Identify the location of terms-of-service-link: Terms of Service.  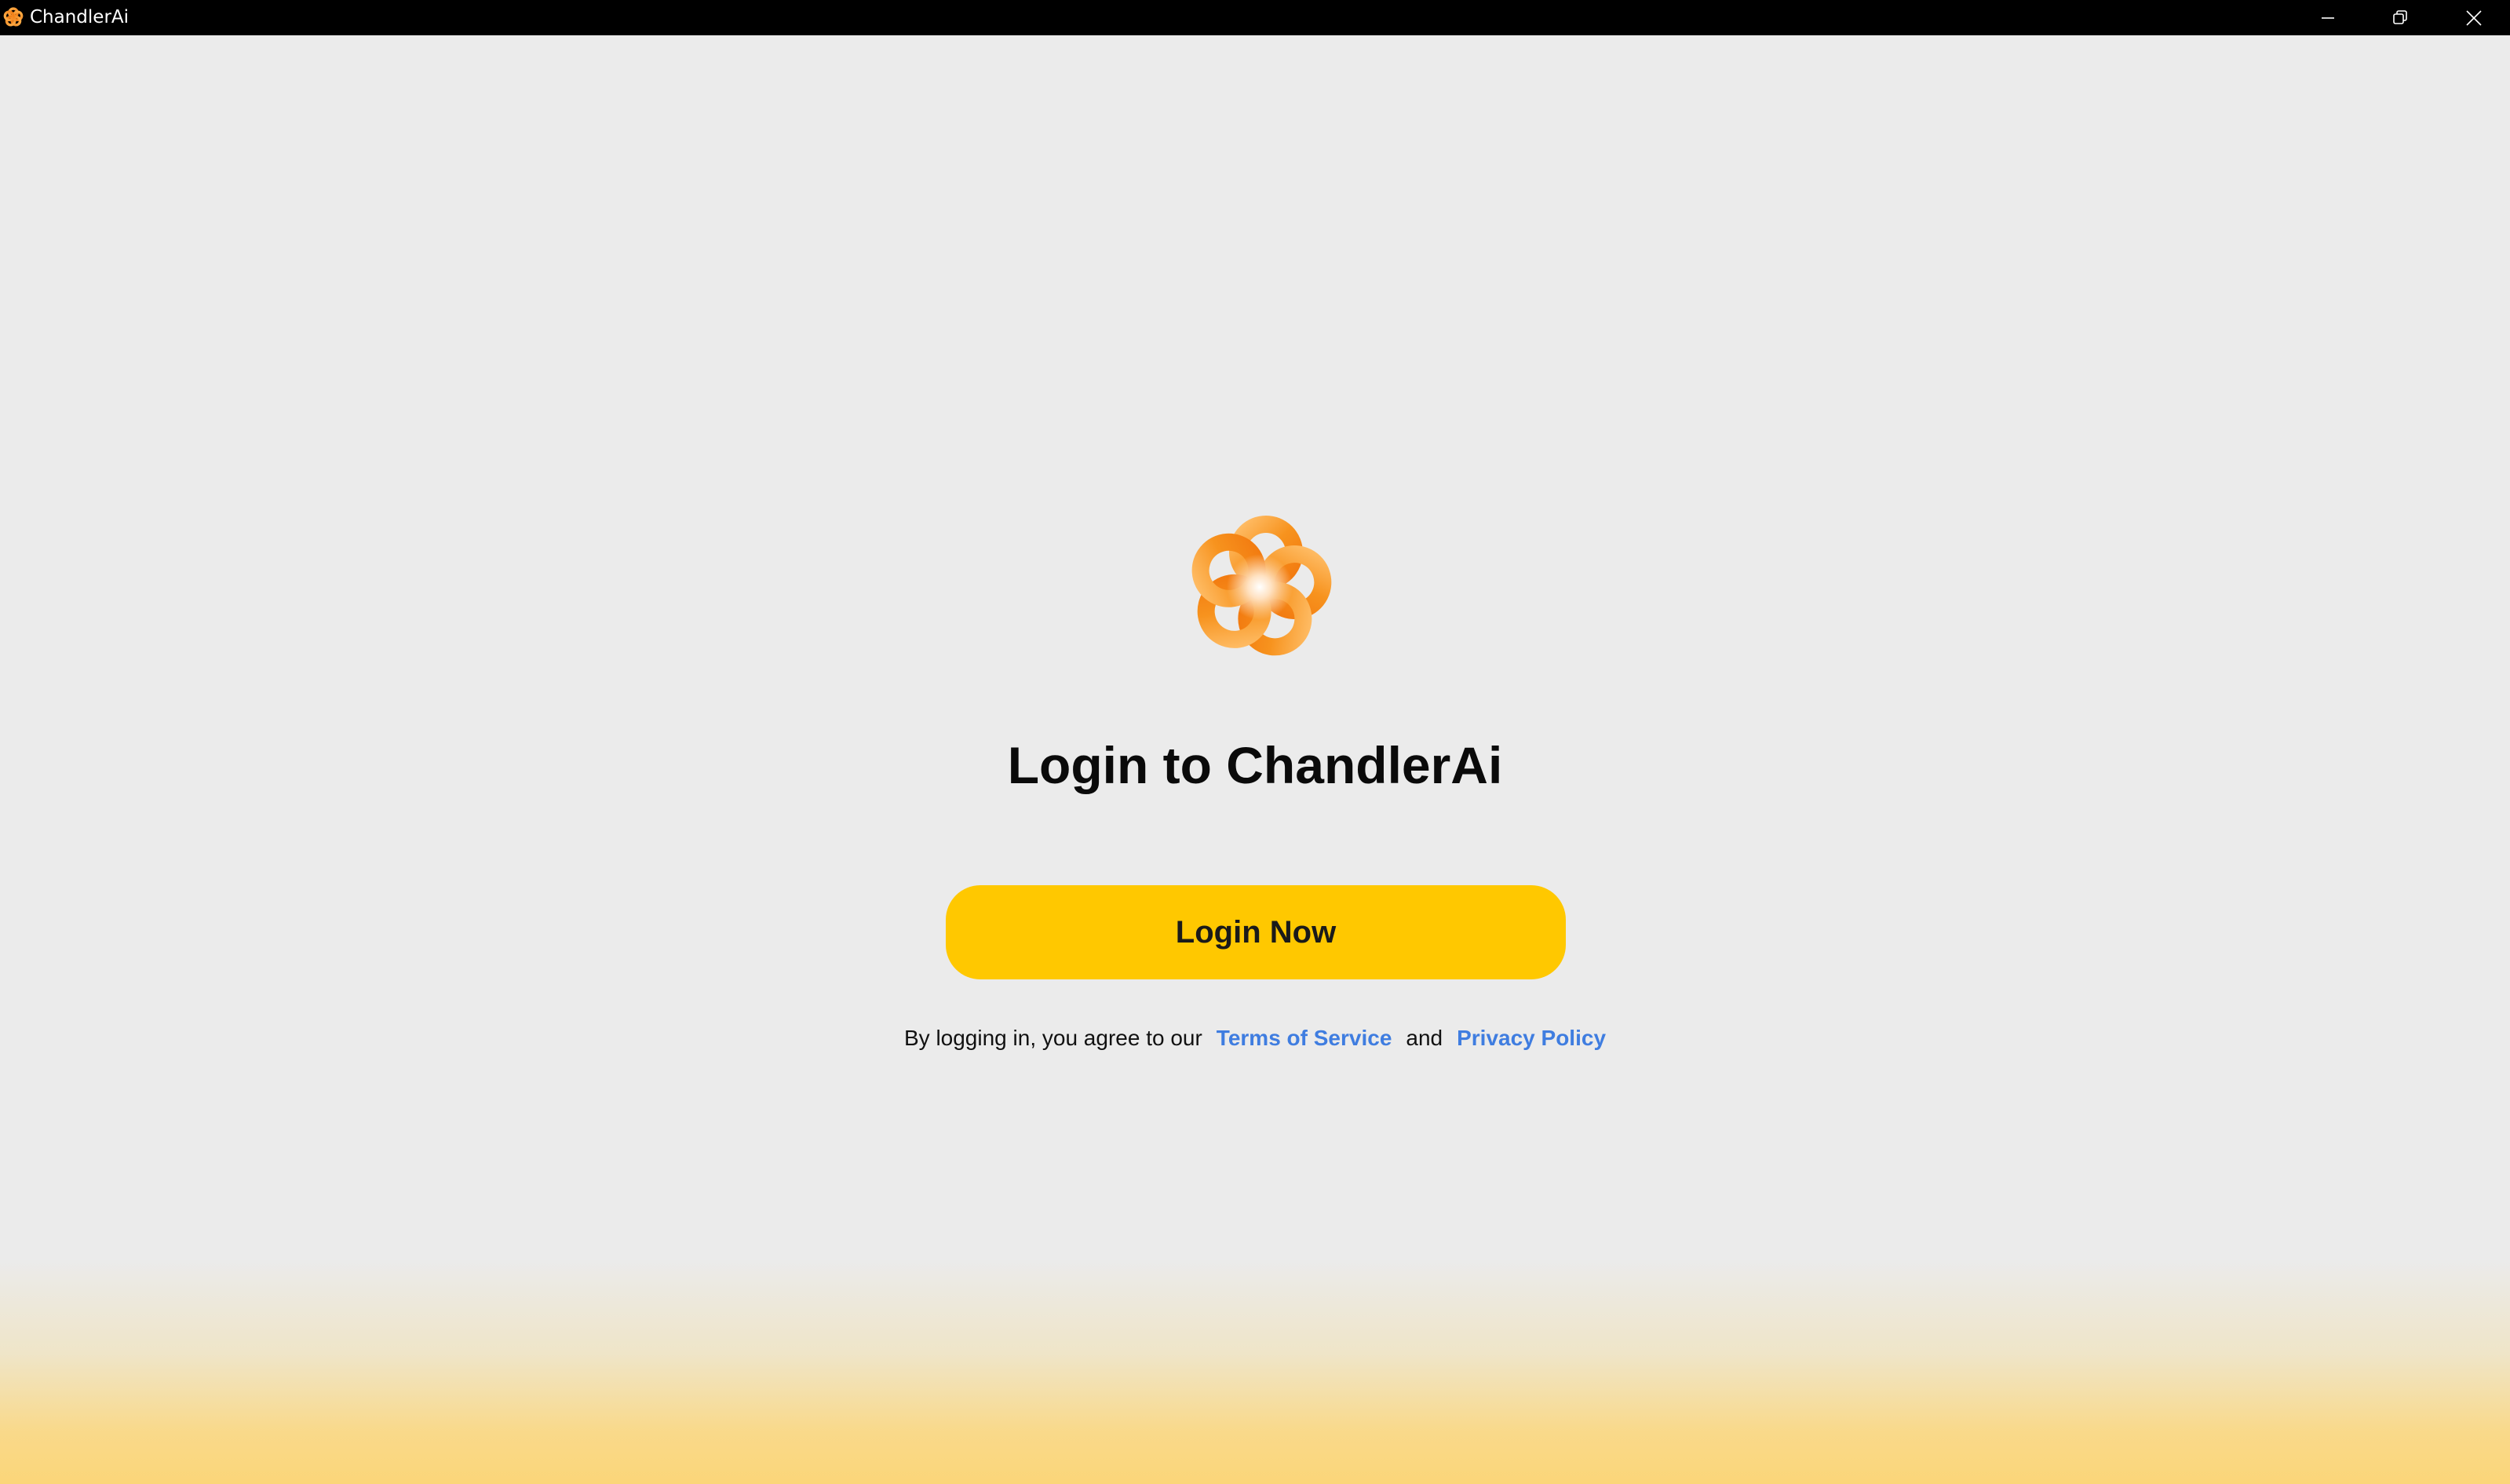
(1304, 1038).